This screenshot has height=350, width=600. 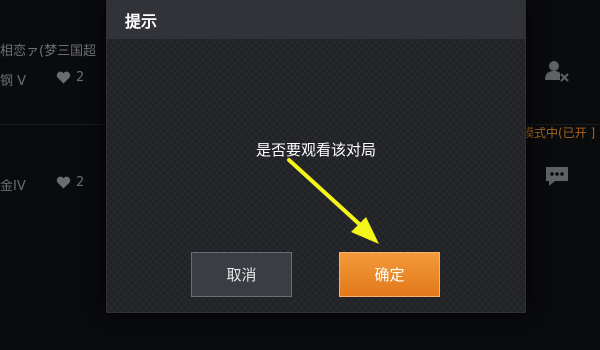 What do you see at coordinates (316, 20) in the screenshot?
I see `dialog-header: 提示` at bounding box center [316, 20].